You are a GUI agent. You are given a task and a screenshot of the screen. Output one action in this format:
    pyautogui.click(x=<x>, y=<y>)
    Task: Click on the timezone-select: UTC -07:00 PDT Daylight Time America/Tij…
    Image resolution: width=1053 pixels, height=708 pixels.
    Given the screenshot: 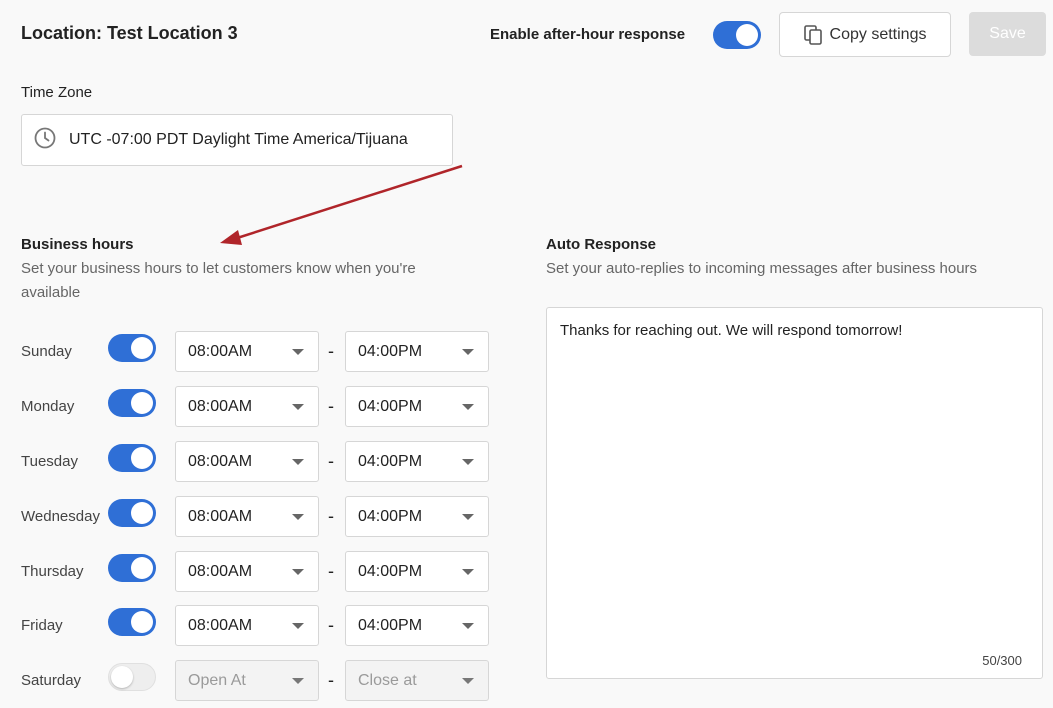 What is the action you would take?
    pyautogui.click(x=237, y=140)
    